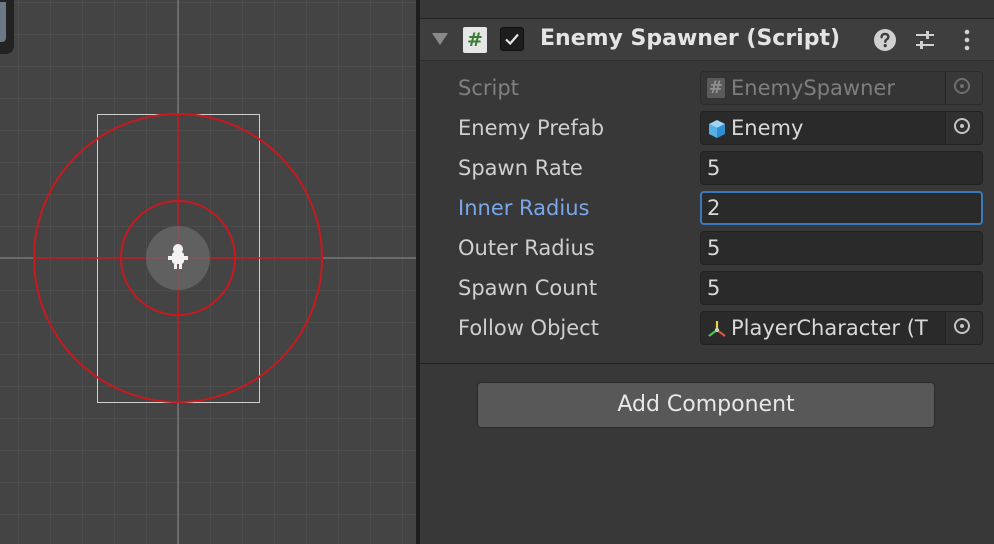 This screenshot has height=544, width=994. What do you see at coordinates (475, 40) in the screenshot?
I see `csharp-script-icon: #` at bounding box center [475, 40].